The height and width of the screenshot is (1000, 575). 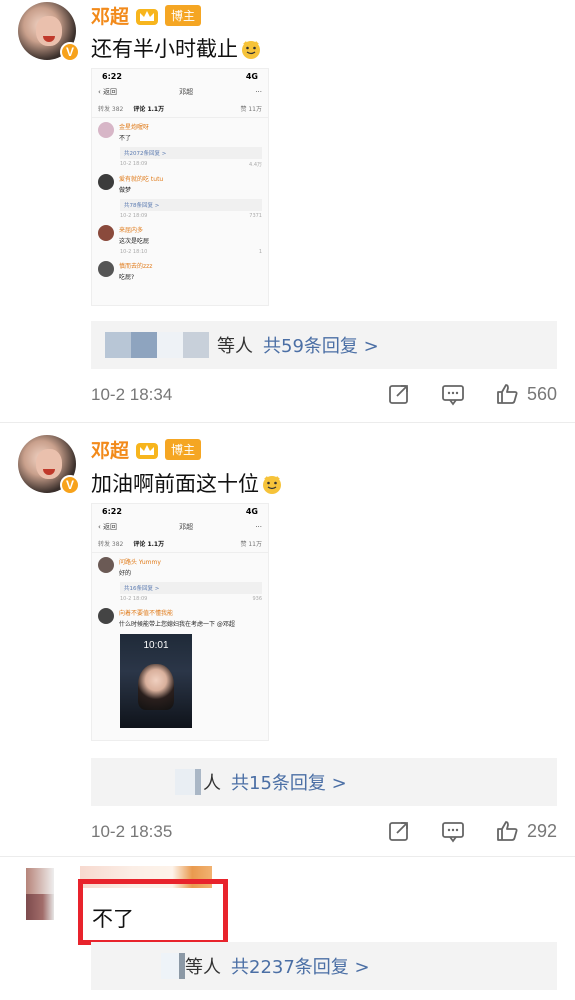 I want to click on lockscreen-photo: 10:01, so click(x=156, y=681).